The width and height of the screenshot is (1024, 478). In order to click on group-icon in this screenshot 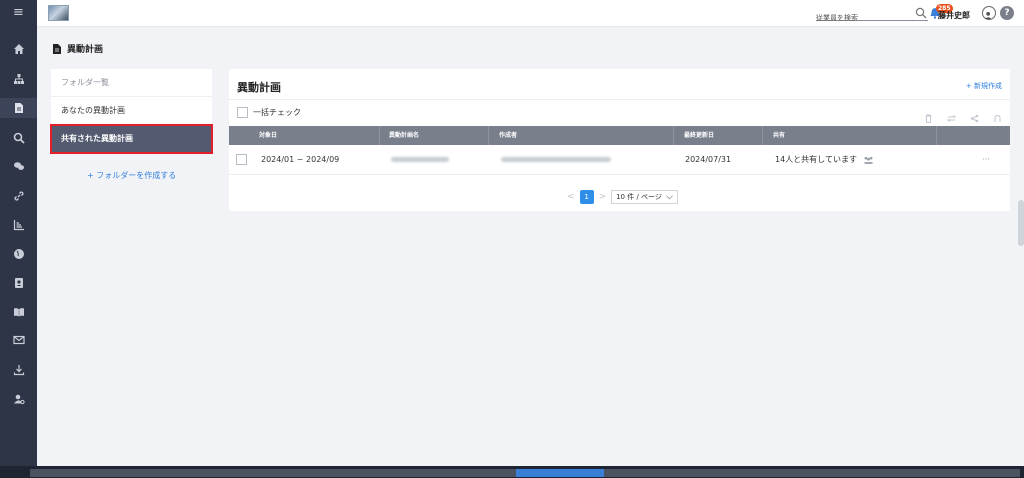, I will do `click(868, 160)`.